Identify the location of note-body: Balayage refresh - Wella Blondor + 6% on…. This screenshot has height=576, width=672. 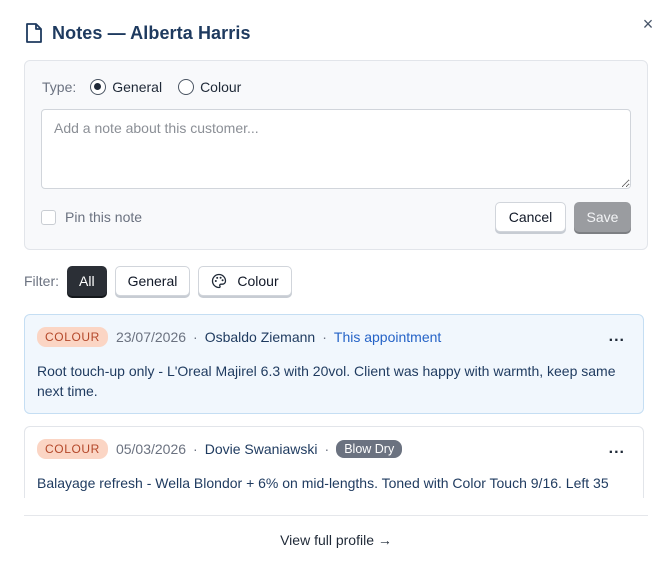
(323, 486).